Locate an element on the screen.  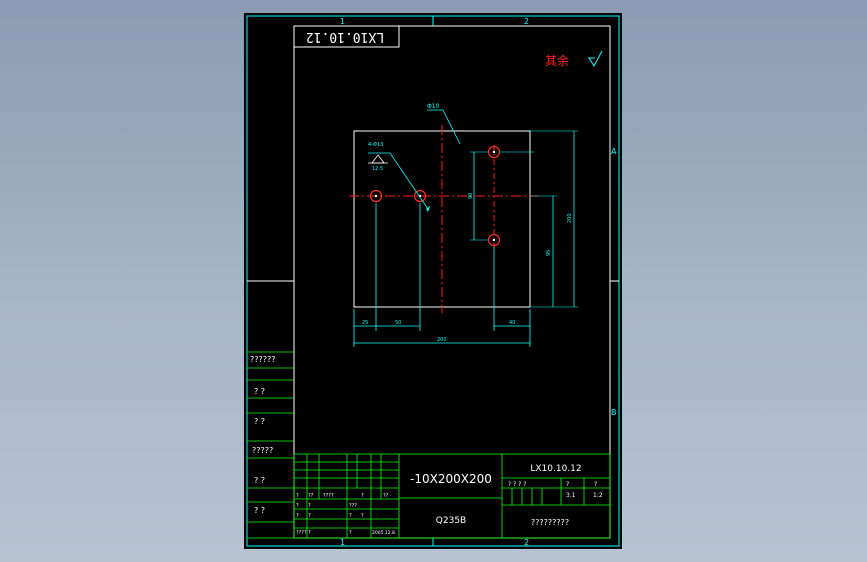
dim-text-25: 25 is located at coordinates (365, 323).